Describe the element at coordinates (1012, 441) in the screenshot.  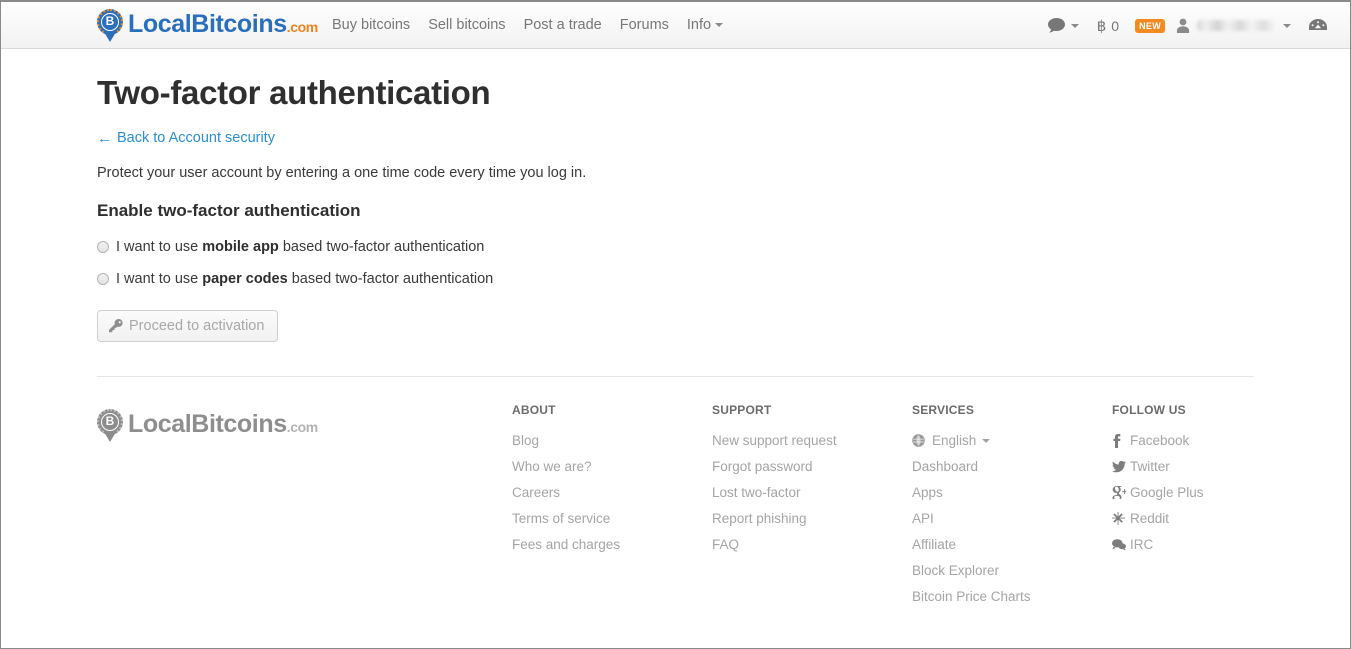
I see `footer-language-selector: English` at that location.